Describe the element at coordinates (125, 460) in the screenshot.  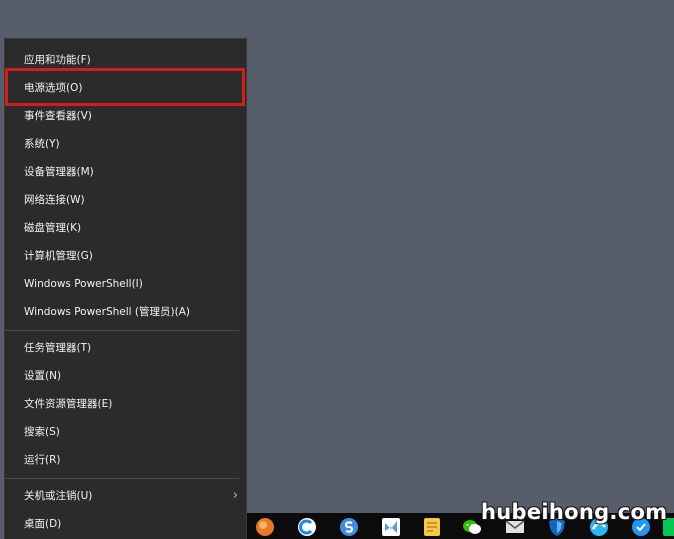
I see `menu-item-run: 运行(R)` at that location.